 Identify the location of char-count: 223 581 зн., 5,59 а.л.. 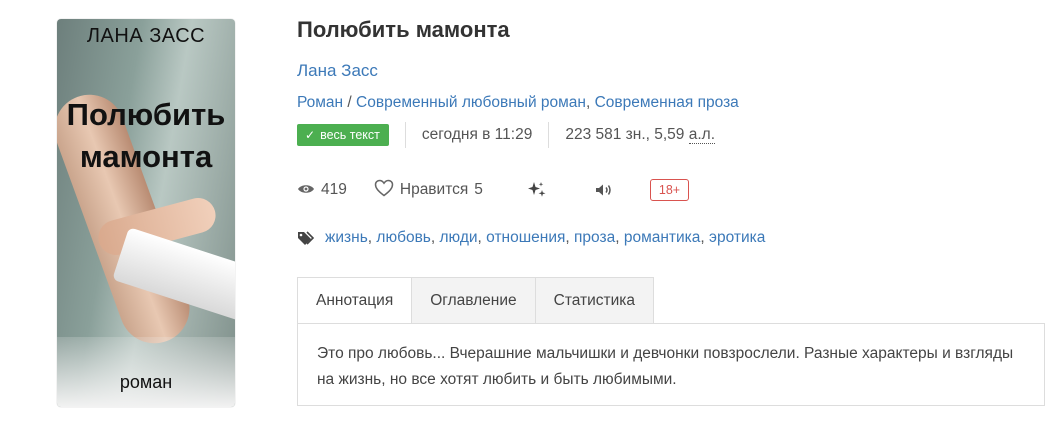
(640, 135).